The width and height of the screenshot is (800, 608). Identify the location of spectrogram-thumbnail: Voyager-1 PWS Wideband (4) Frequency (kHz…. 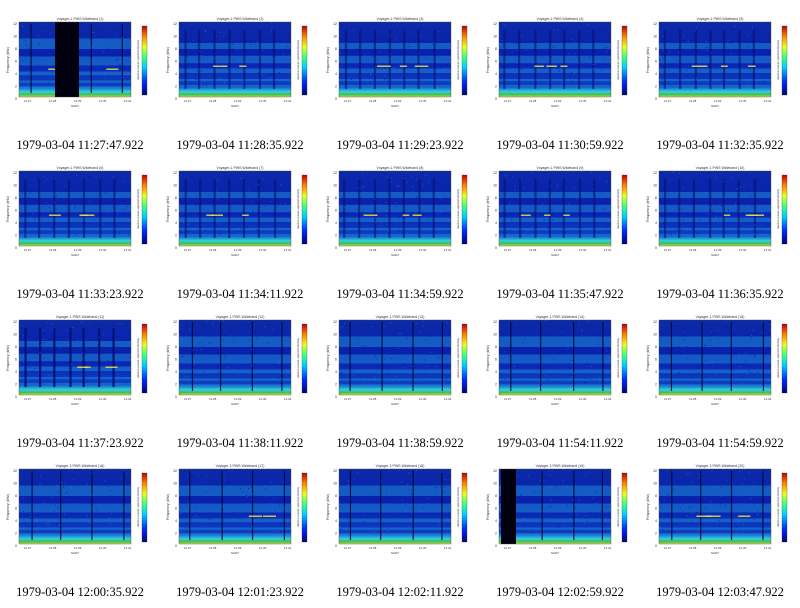
(560, 71).